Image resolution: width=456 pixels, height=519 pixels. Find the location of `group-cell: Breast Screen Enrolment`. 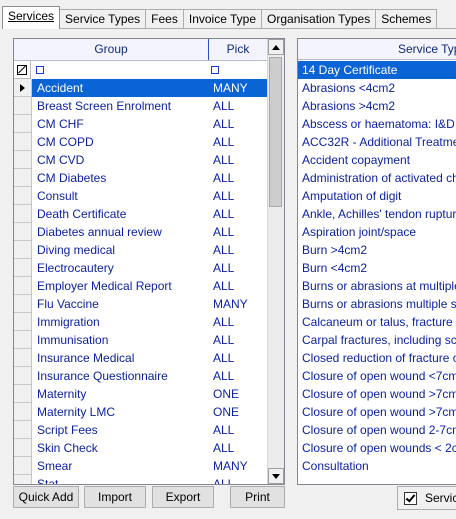

group-cell: Breast Screen Enrolment is located at coordinates (120, 106).